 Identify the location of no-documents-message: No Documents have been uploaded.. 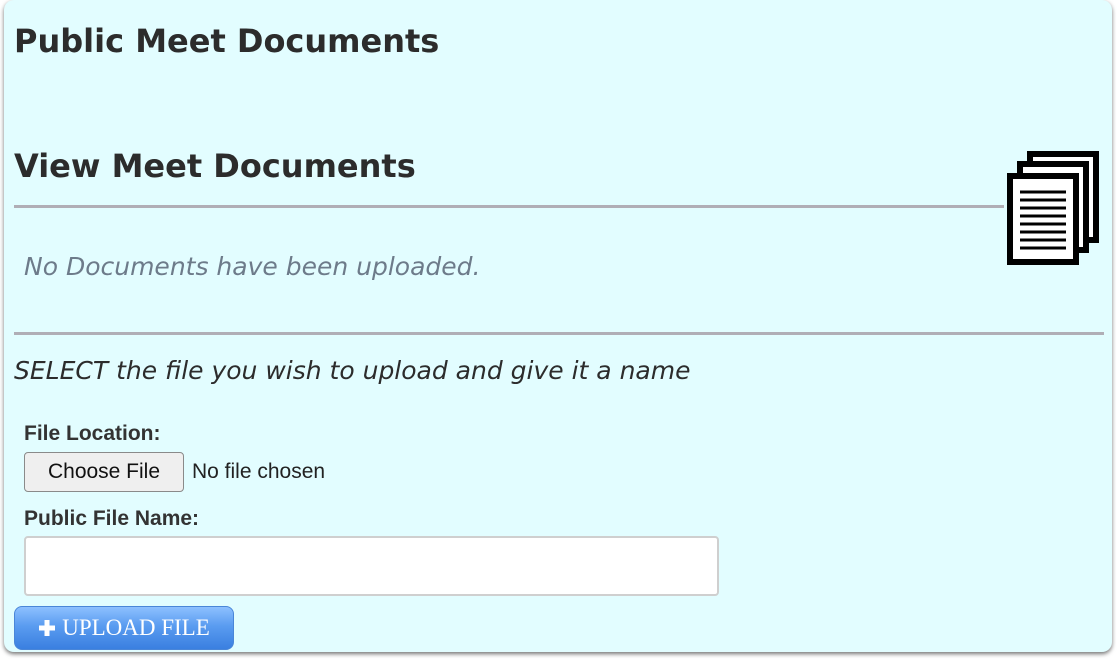
(252, 266).